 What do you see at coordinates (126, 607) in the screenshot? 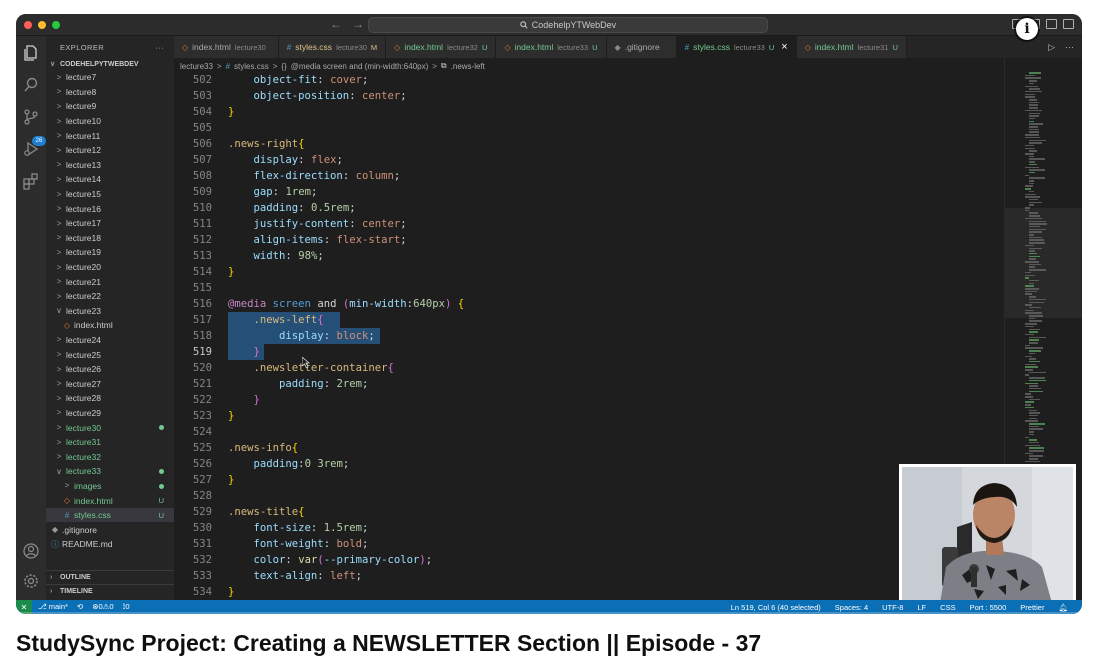
I see `ports-status: ⟟0` at bounding box center [126, 607].